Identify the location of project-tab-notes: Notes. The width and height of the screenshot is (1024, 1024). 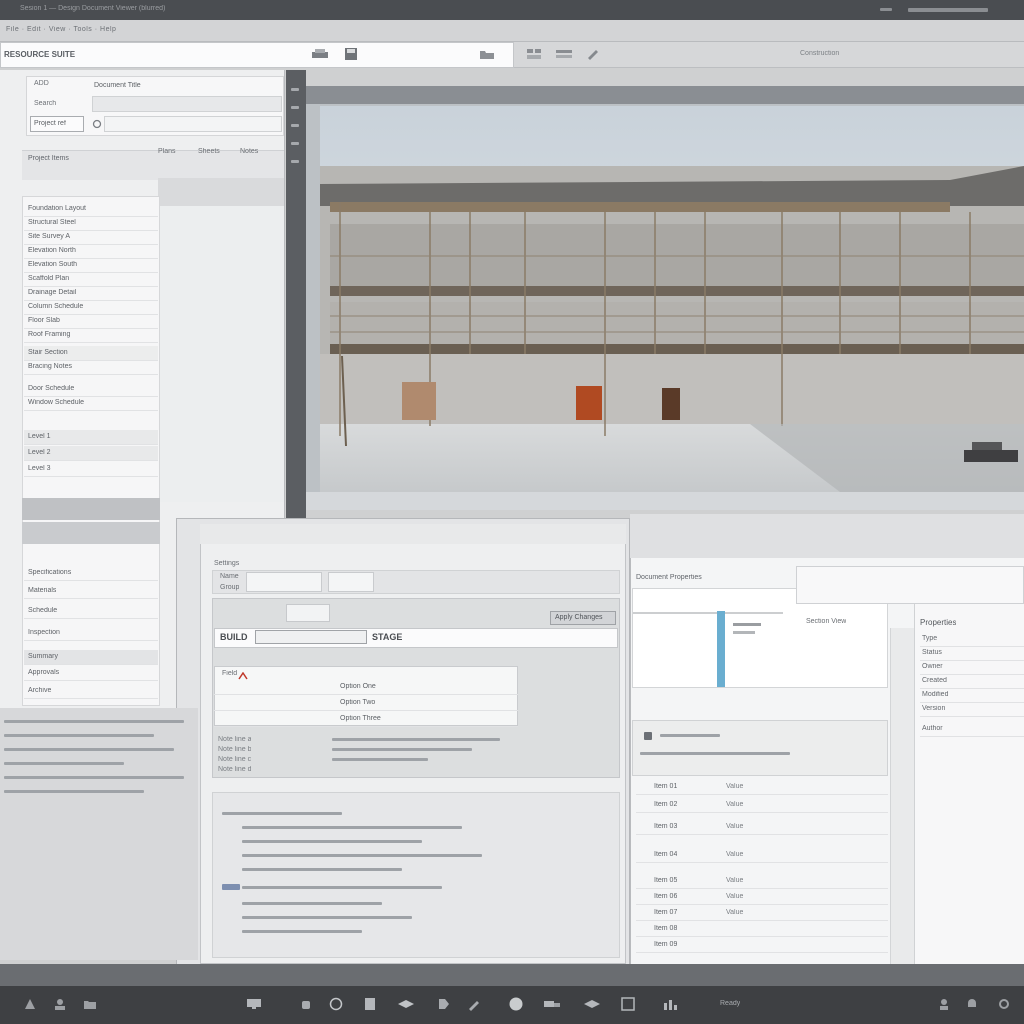
(249, 151).